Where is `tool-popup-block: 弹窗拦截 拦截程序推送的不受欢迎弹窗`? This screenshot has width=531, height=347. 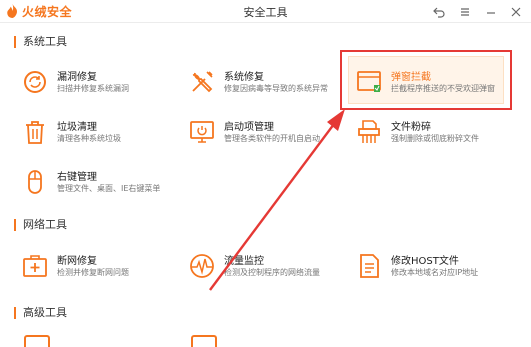 tool-popup-block: 弹窗拦截 拦截程序推送的不受欢迎弹窗 is located at coordinates (434, 84).